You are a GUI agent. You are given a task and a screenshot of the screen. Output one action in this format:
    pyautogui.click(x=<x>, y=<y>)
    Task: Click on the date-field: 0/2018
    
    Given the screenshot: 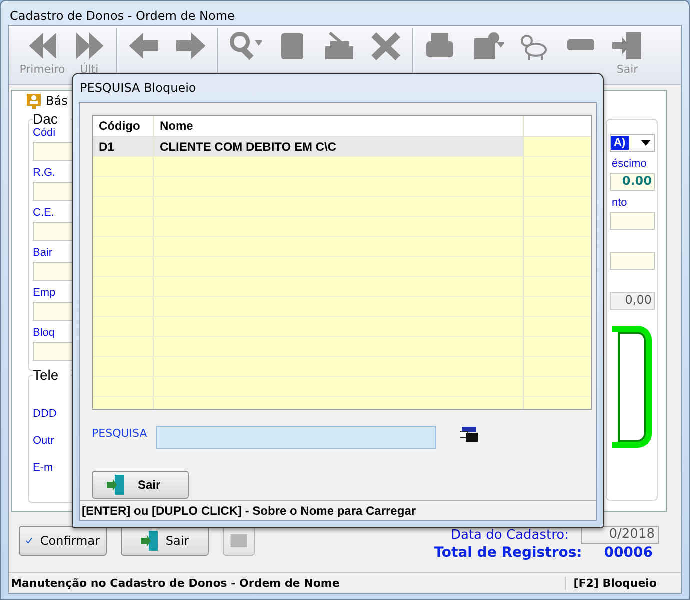 What is the action you would take?
    pyautogui.click(x=620, y=535)
    